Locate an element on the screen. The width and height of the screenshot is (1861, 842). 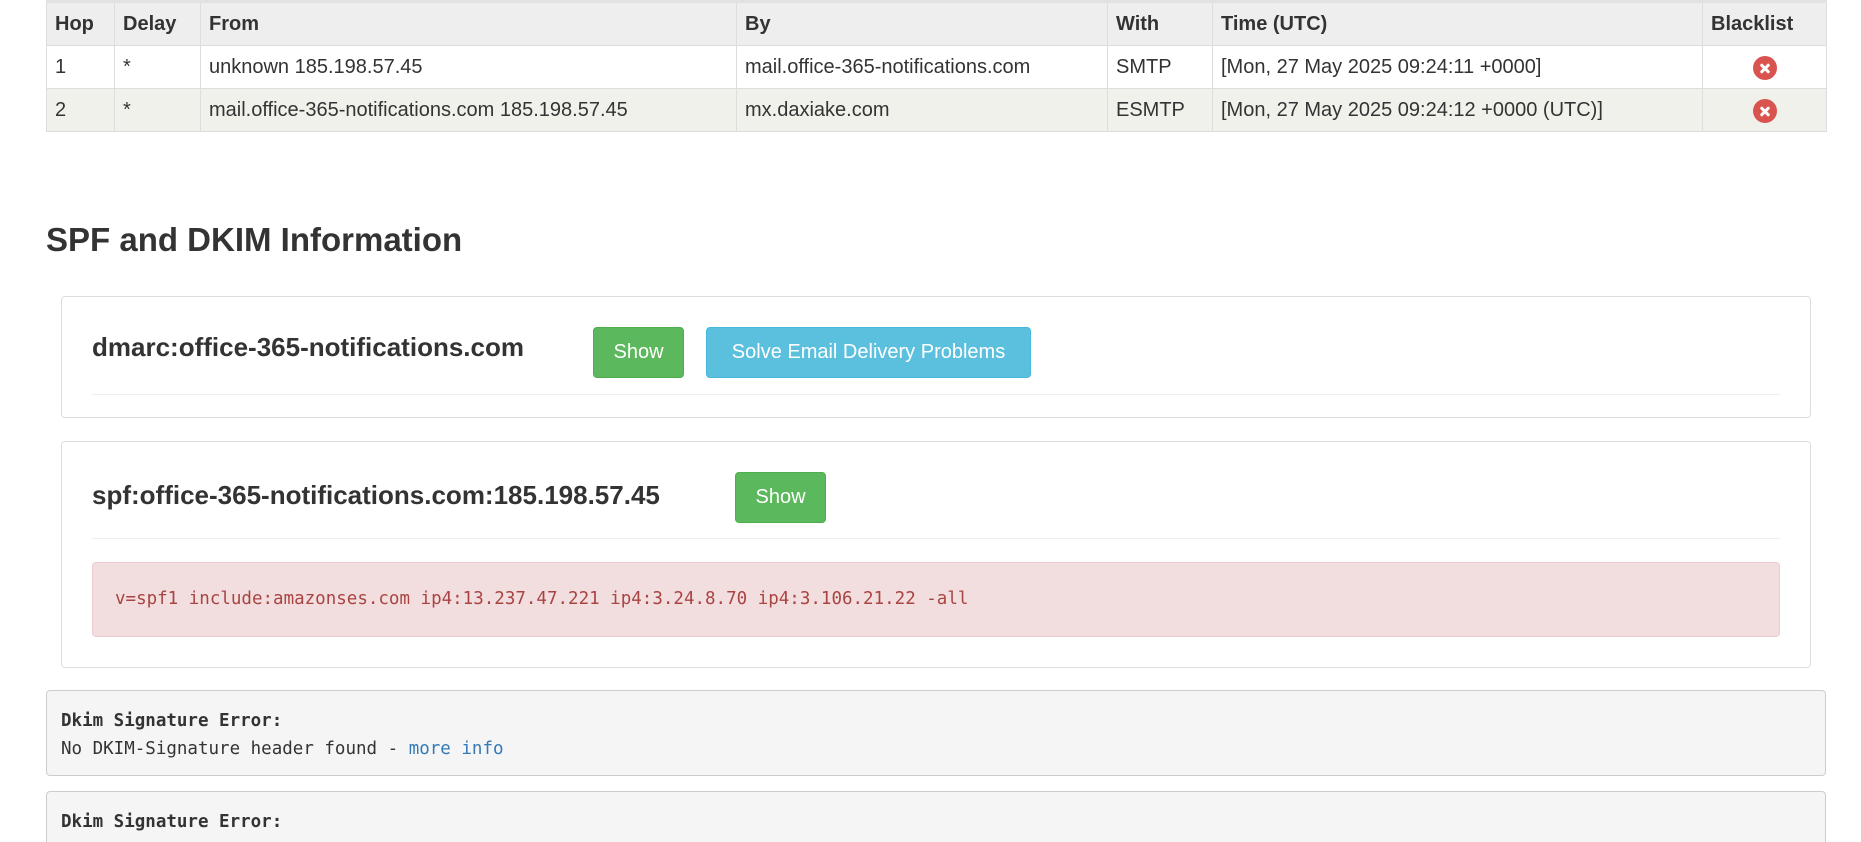
cell-by: mx.daxiake.com is located at coordinates (922, 110).